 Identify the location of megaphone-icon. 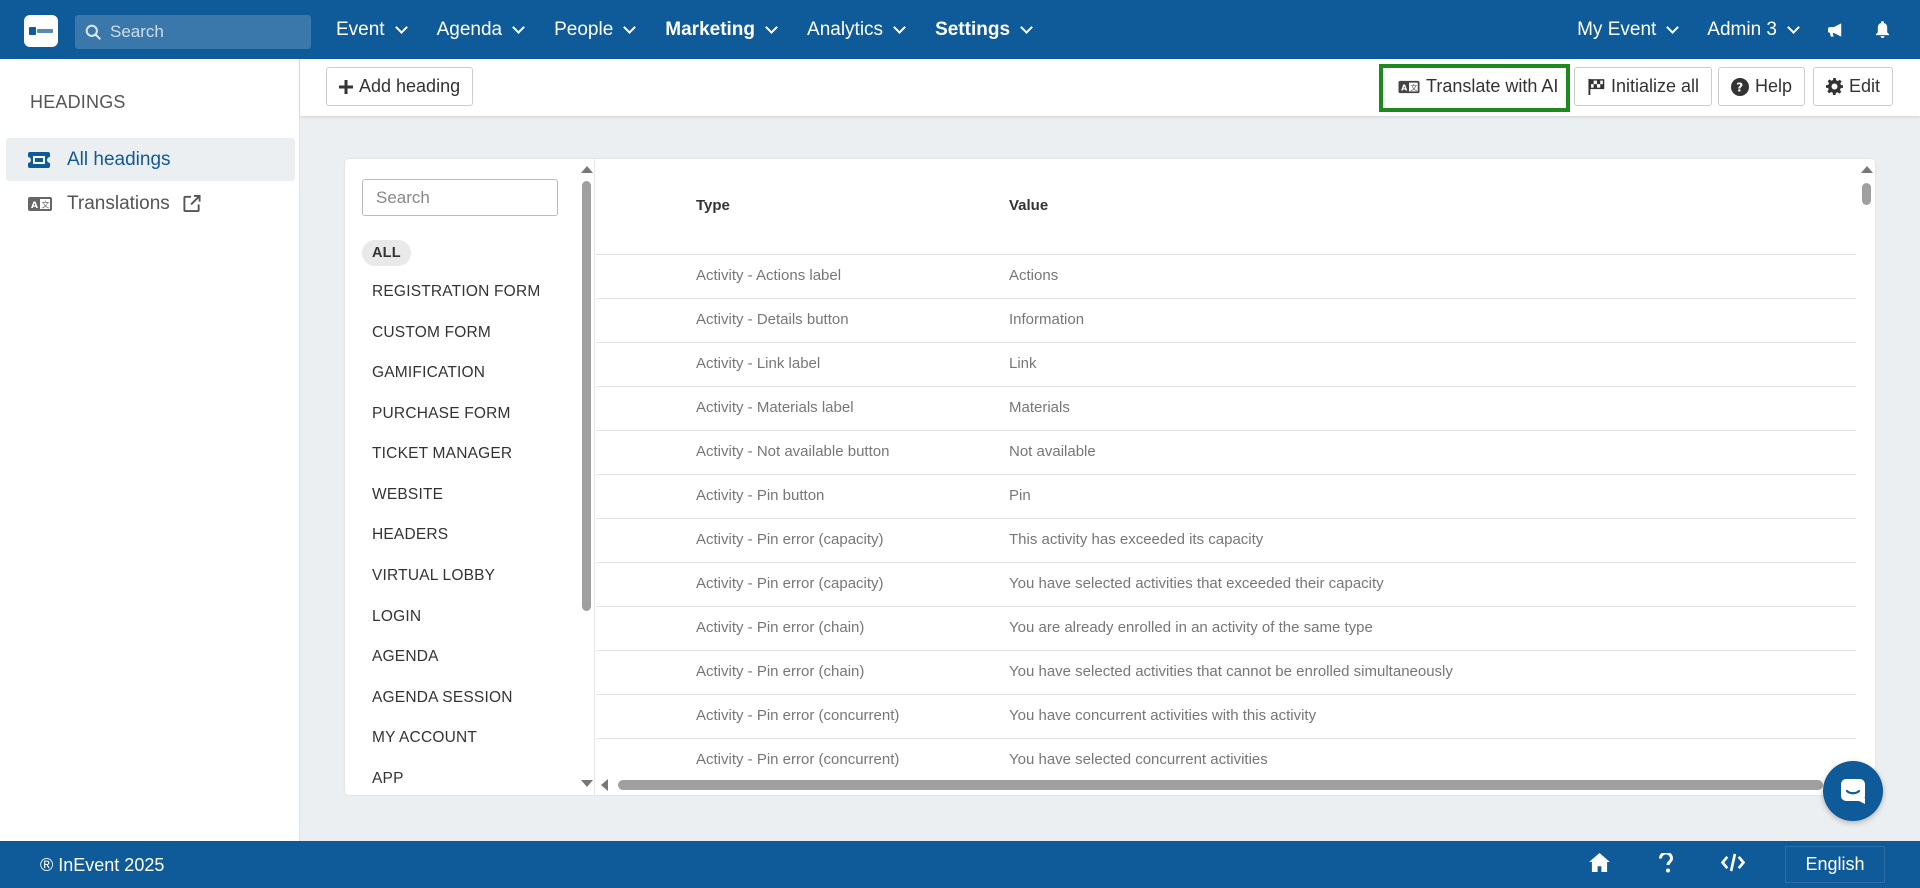
(1836, 30).